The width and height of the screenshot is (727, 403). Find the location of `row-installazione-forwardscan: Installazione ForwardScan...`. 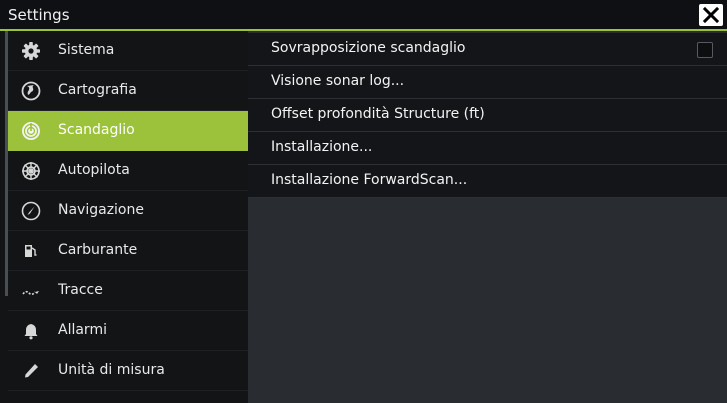

row-installazione-forwardscan: Installazione ForwardScan... is located at coordinates (487, 181).